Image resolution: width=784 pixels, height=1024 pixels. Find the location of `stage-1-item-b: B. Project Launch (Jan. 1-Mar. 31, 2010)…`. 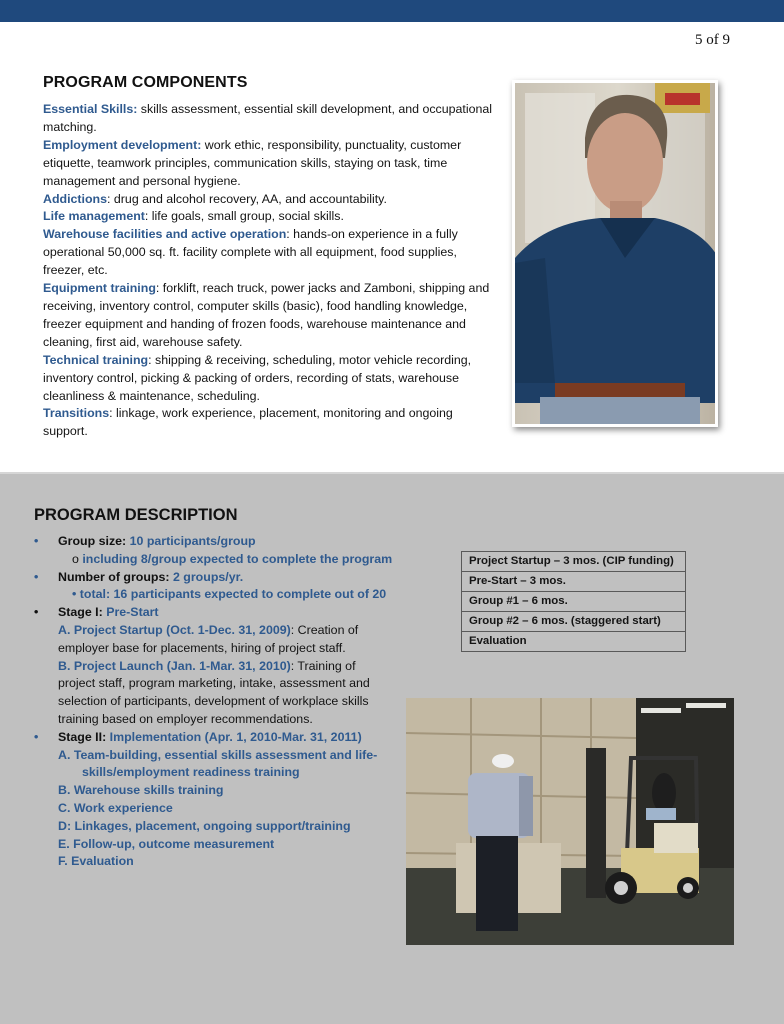

stage-1-item-b: B. Project Launch (Jan. 1-Mar. 31, 2010)… is located at coordinates (214, 692).